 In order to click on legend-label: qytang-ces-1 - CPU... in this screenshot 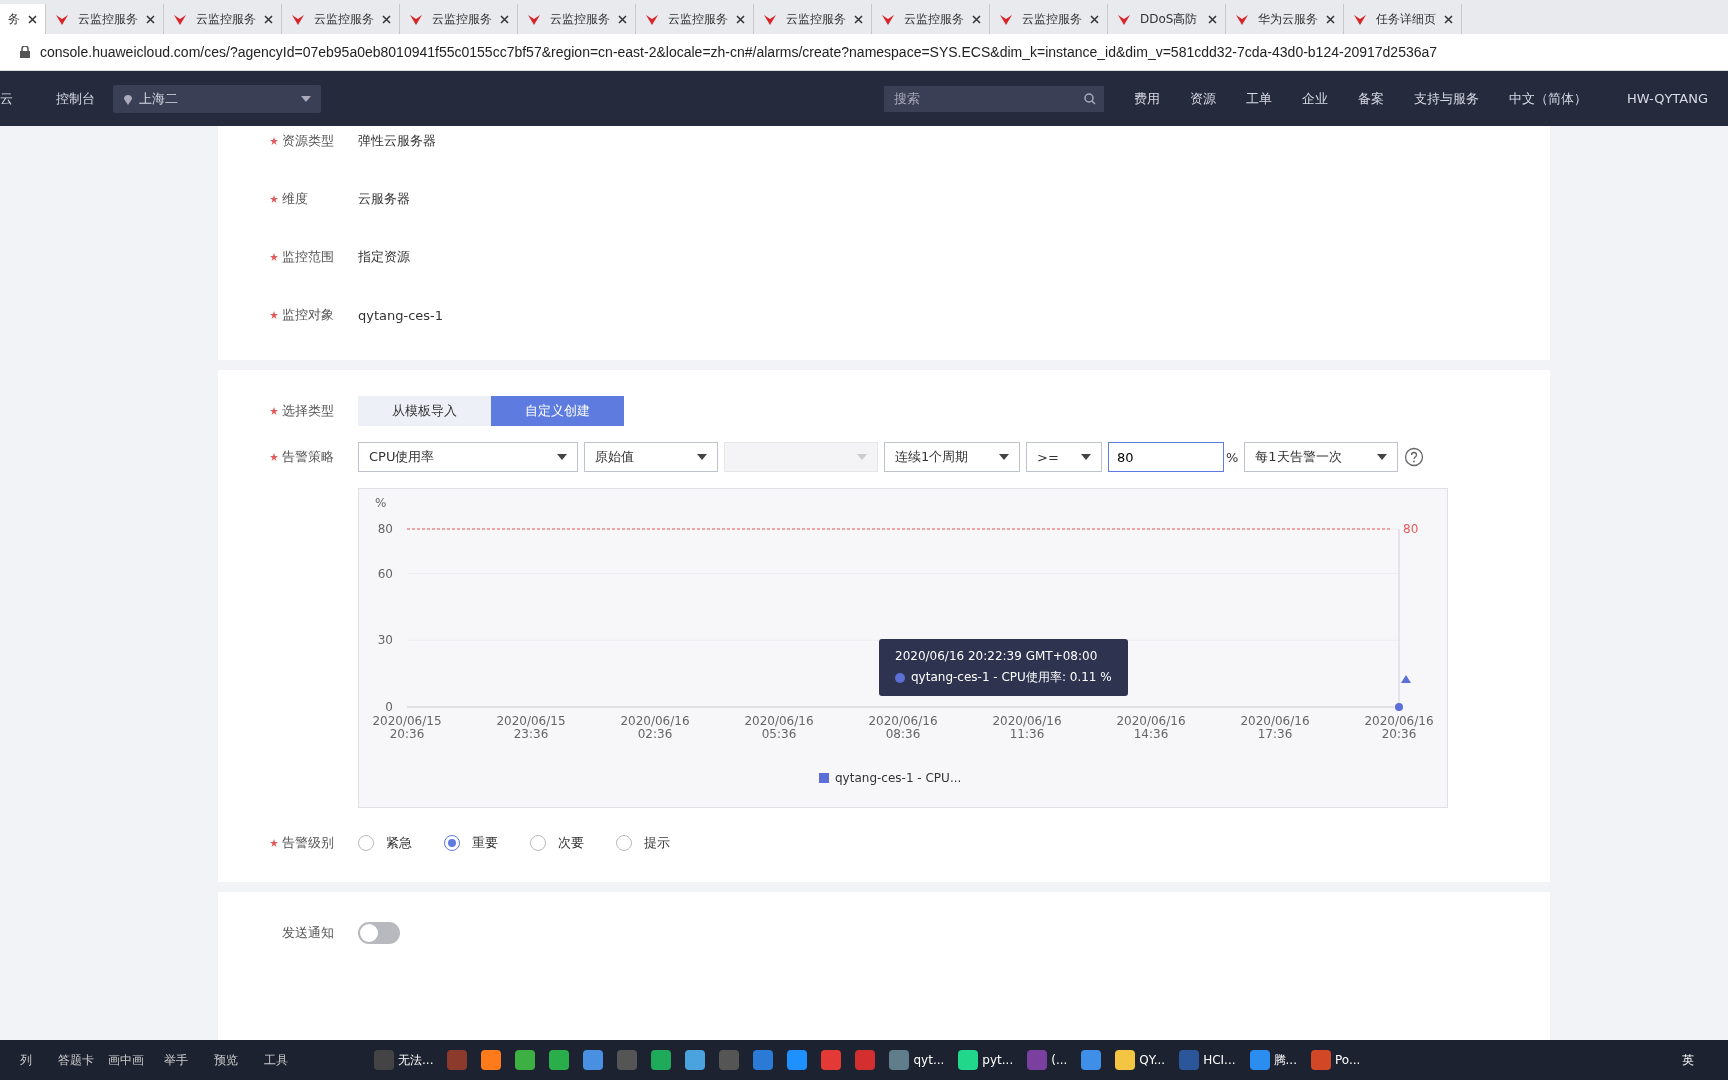, I will do `click(898, 778)`.